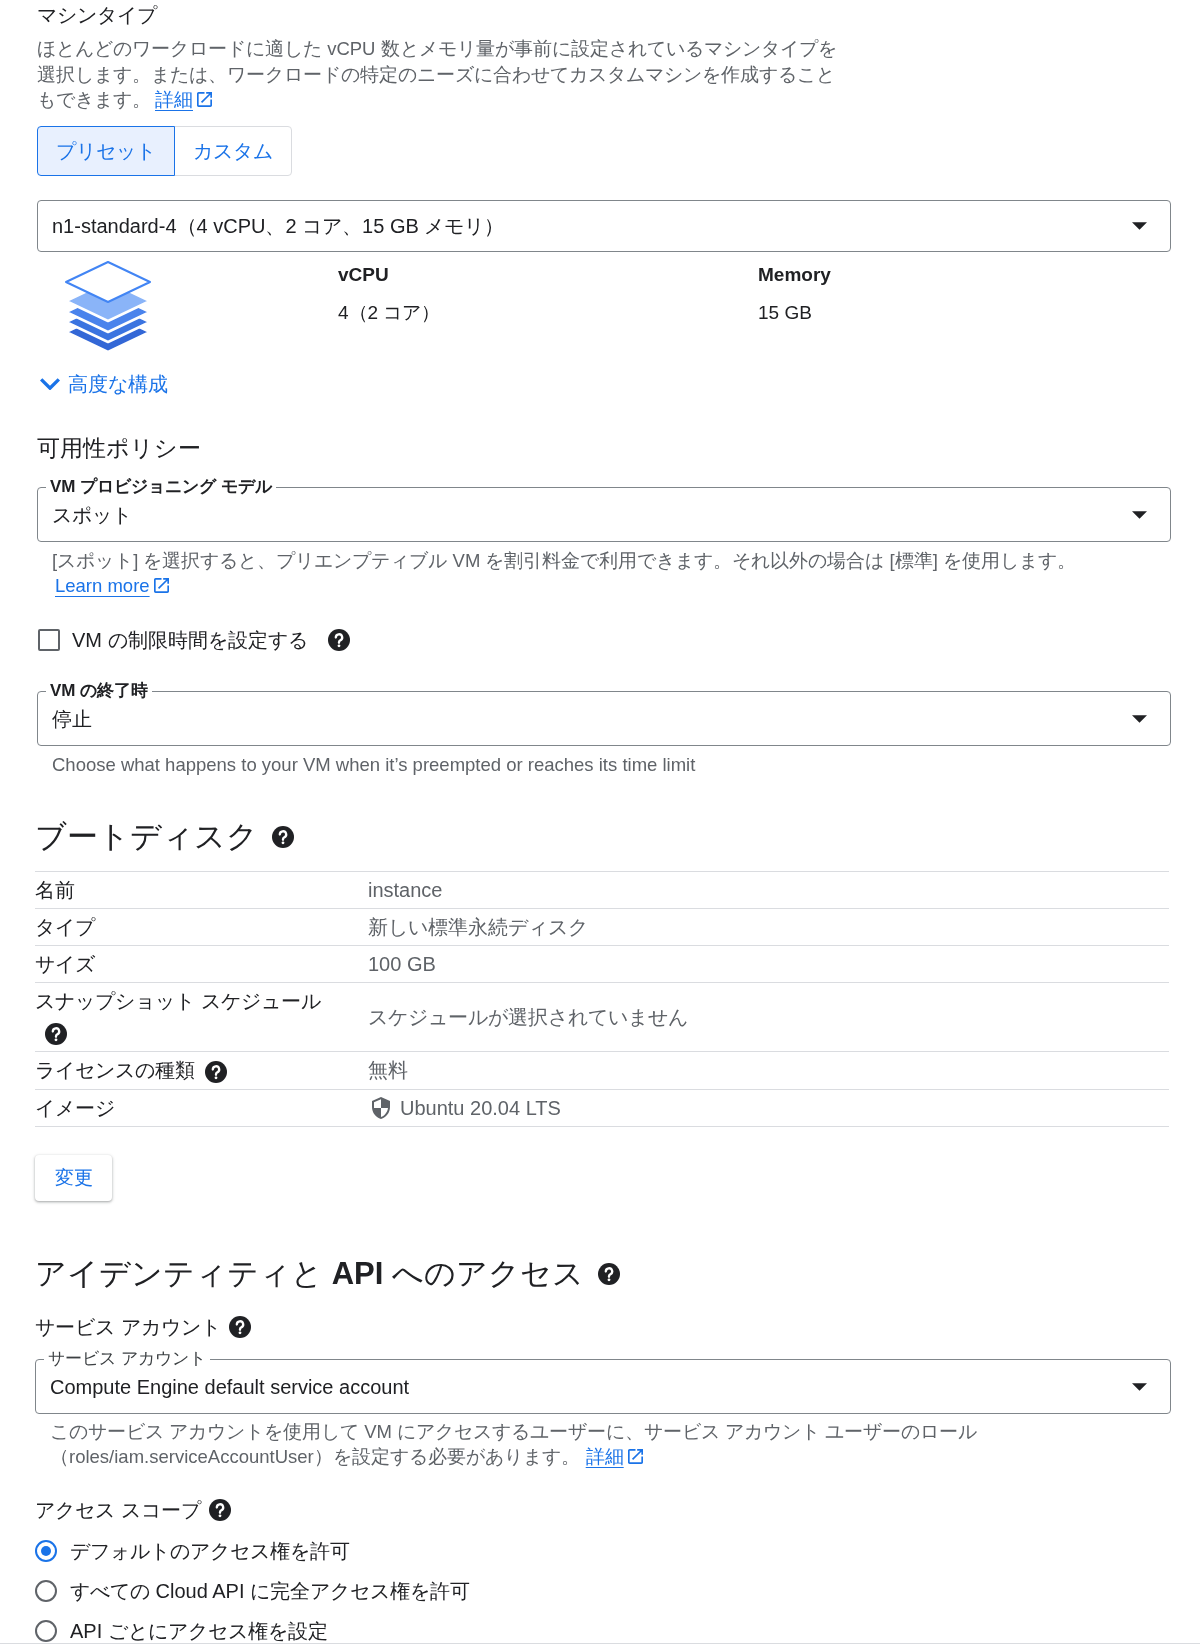  What do you see at coordinates (603, 1381) in the screenshot?
I see `service-account-select: サービス アカウント Compute Engine default service account` at bounding box center [603, 1381].